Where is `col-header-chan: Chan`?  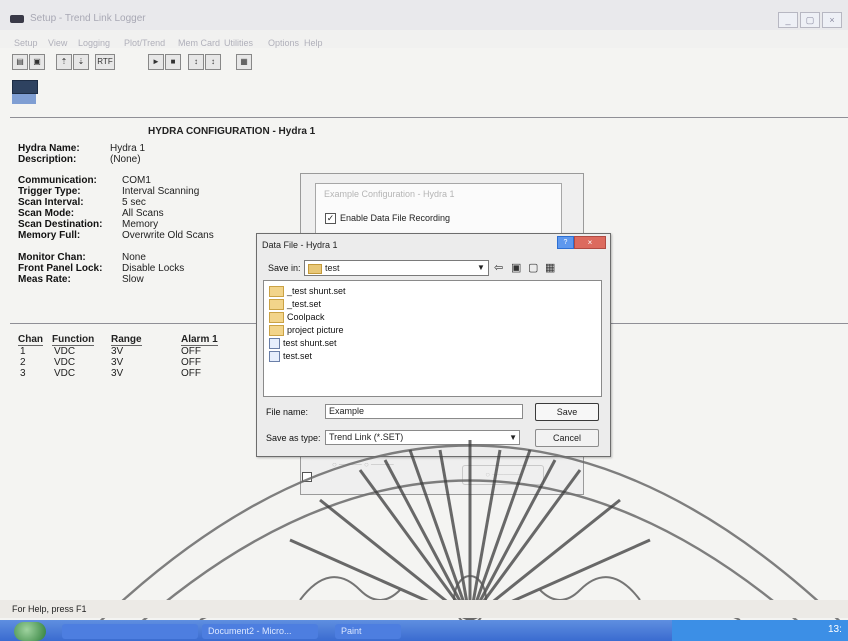
col-header-chan: Chan is located at coordinates (30, 340).